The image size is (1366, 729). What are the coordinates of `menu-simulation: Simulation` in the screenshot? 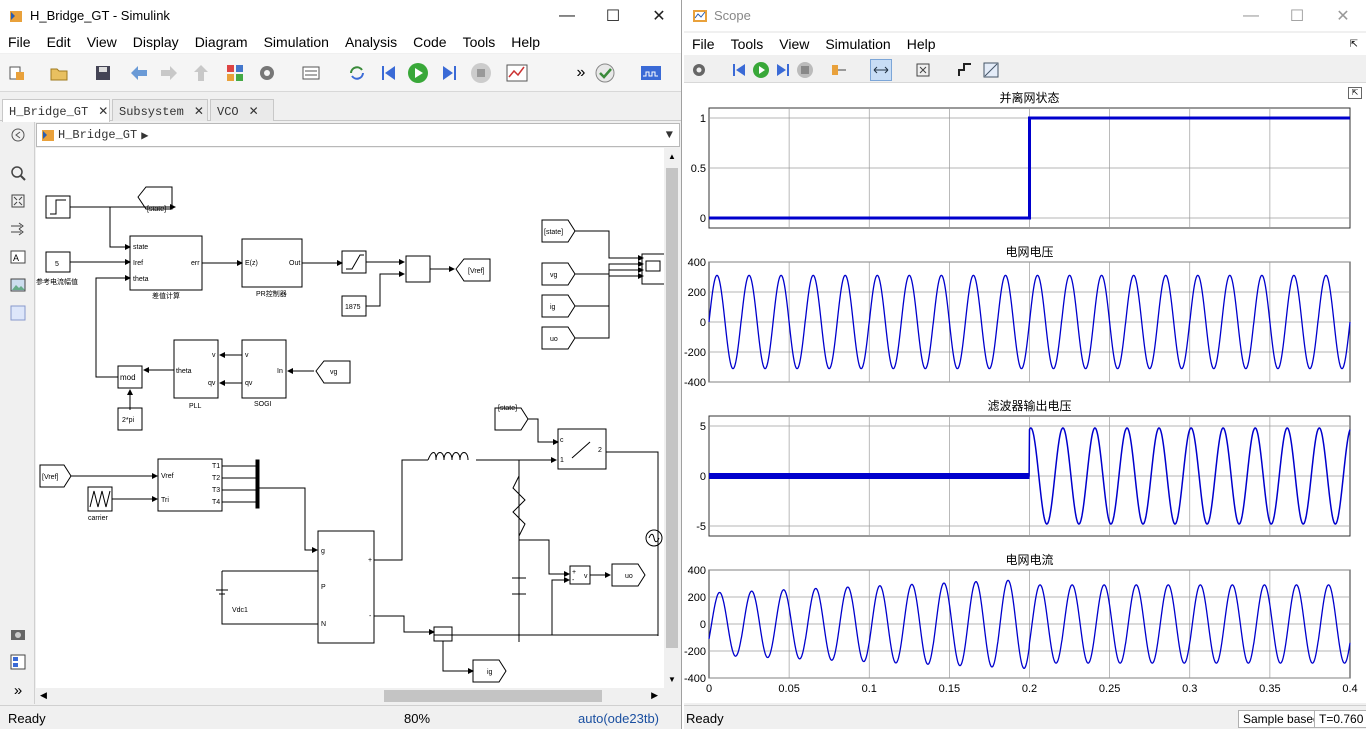 It's located at (296, 42).